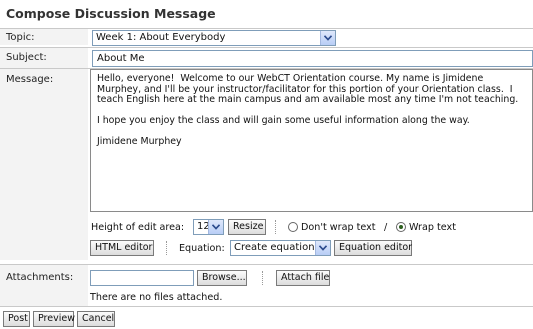 This screenshot has width=533, height=329. What do you see at coordinates (303, 278) in the screenshot?
I see `attach-file-button: Attach file` at bounding box center [303, 278].